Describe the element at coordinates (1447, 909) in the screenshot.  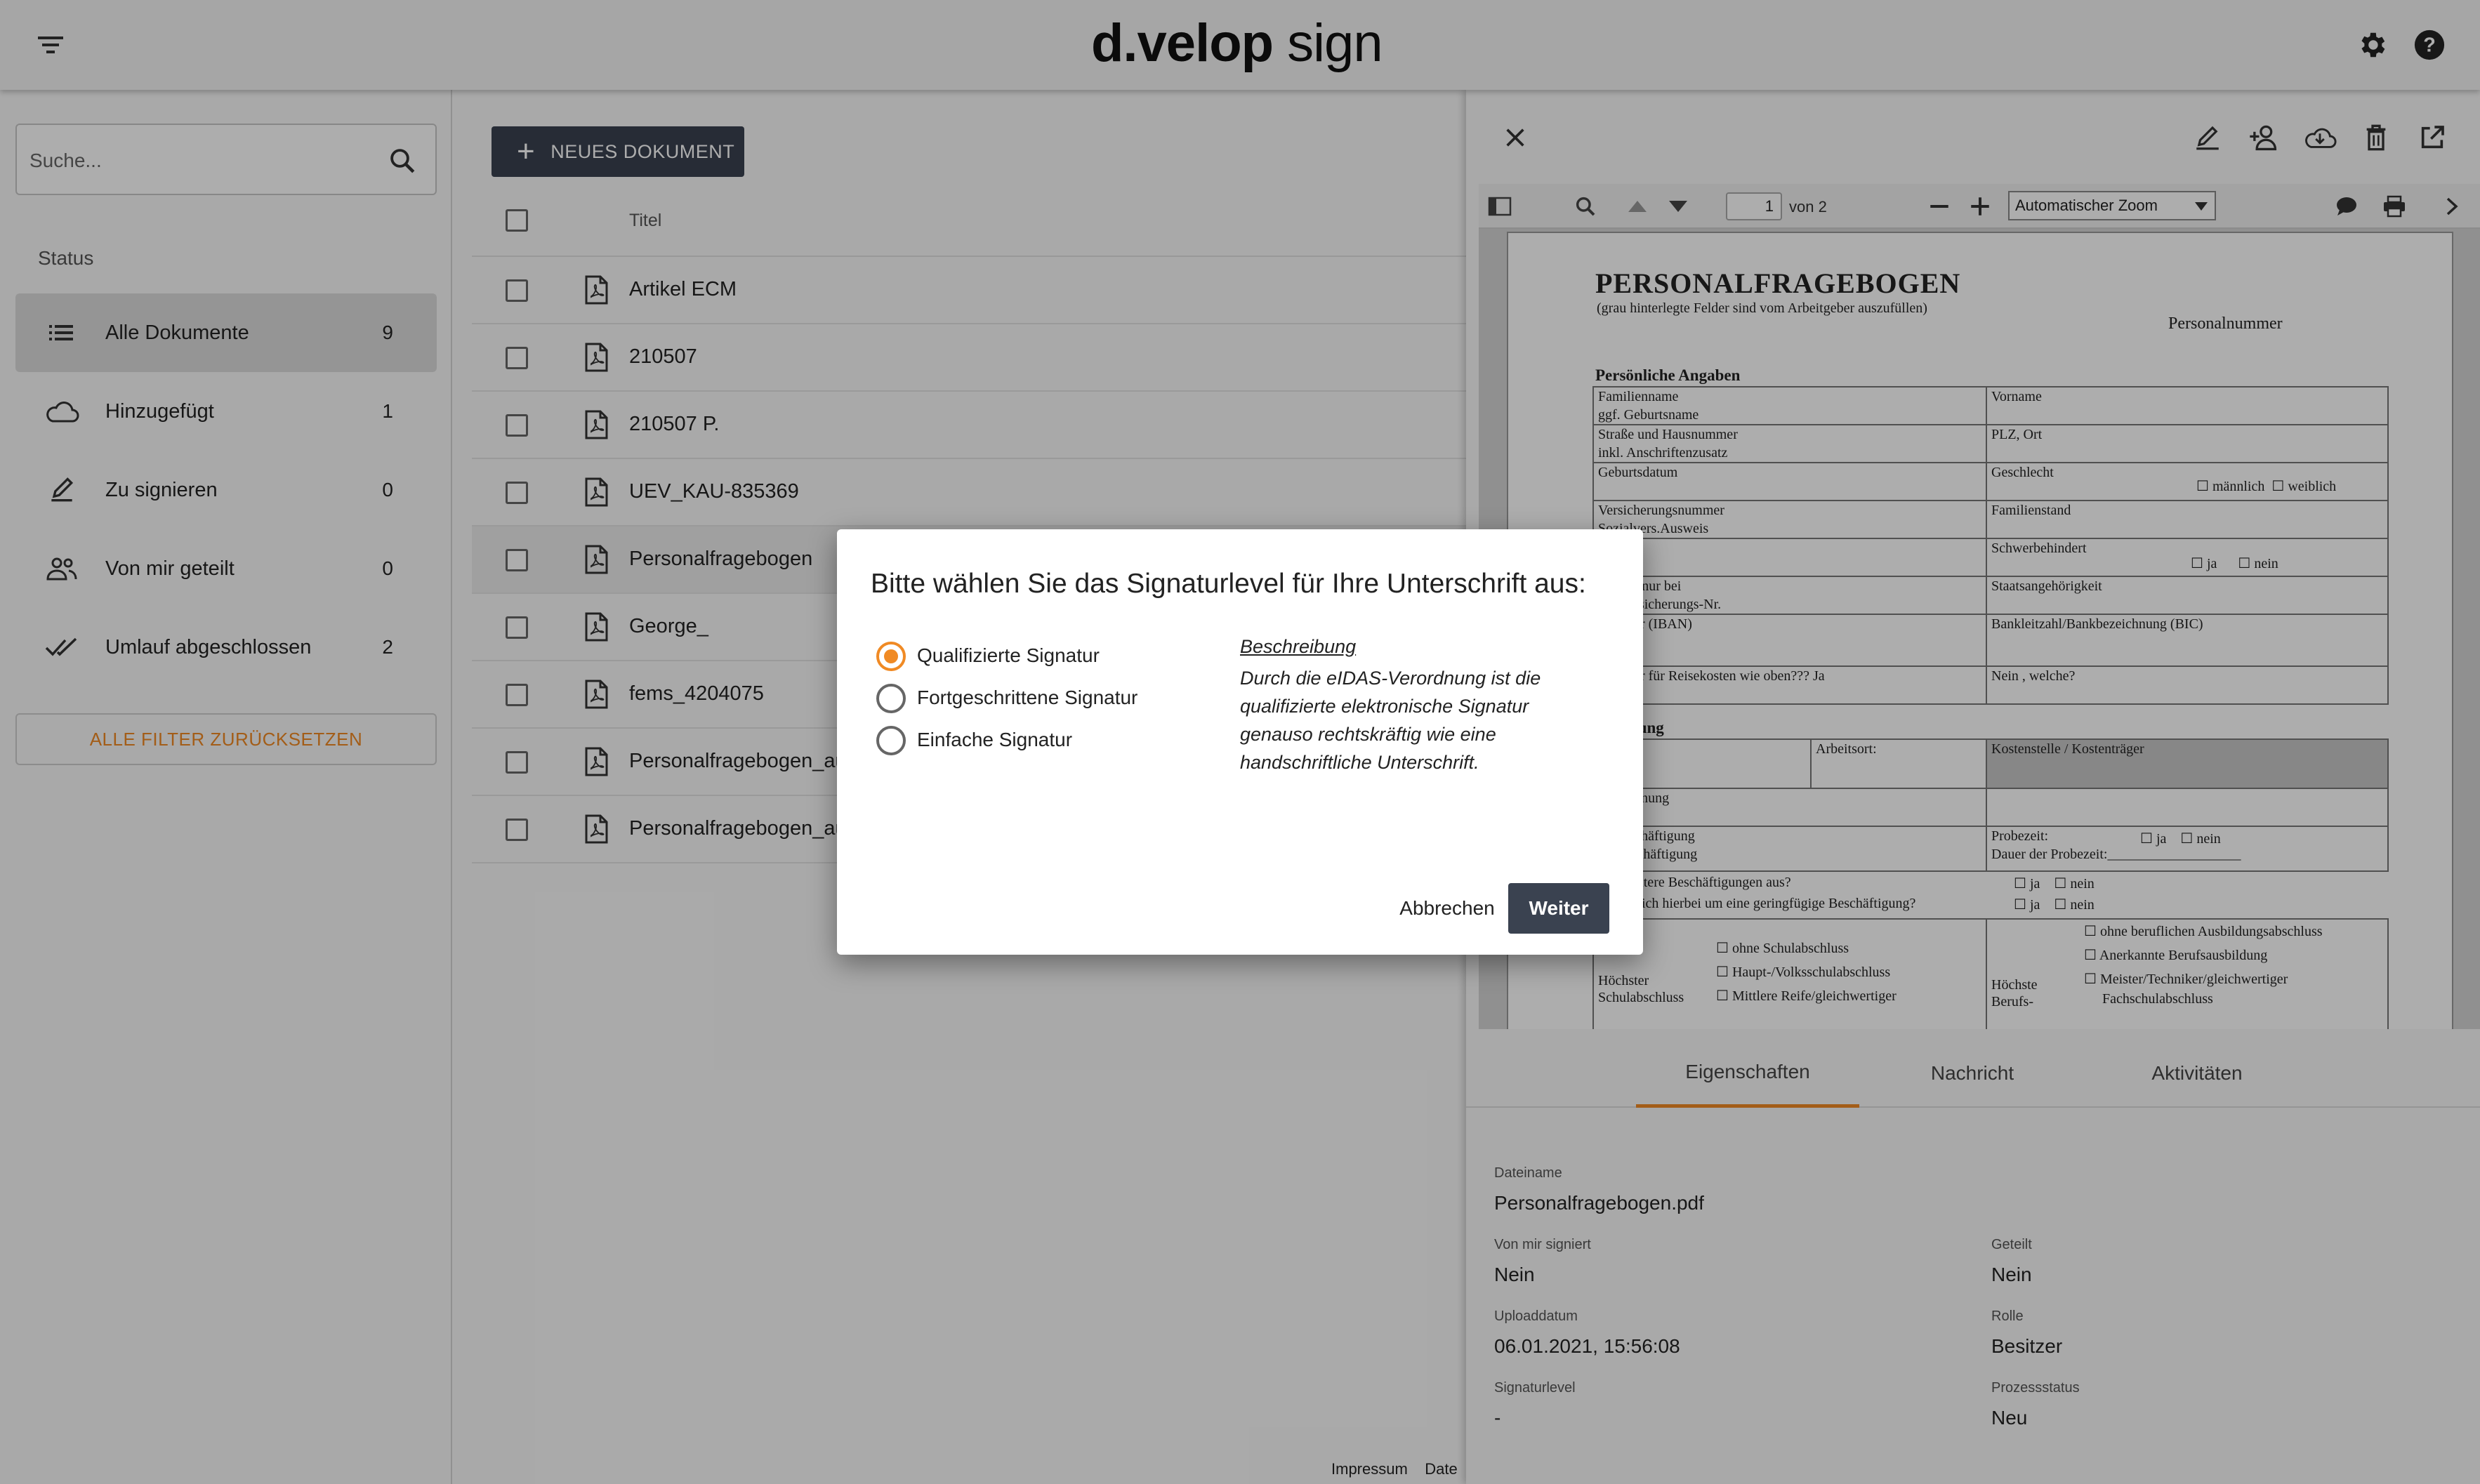
I see `cancel-button: Abbrechen` at that location.